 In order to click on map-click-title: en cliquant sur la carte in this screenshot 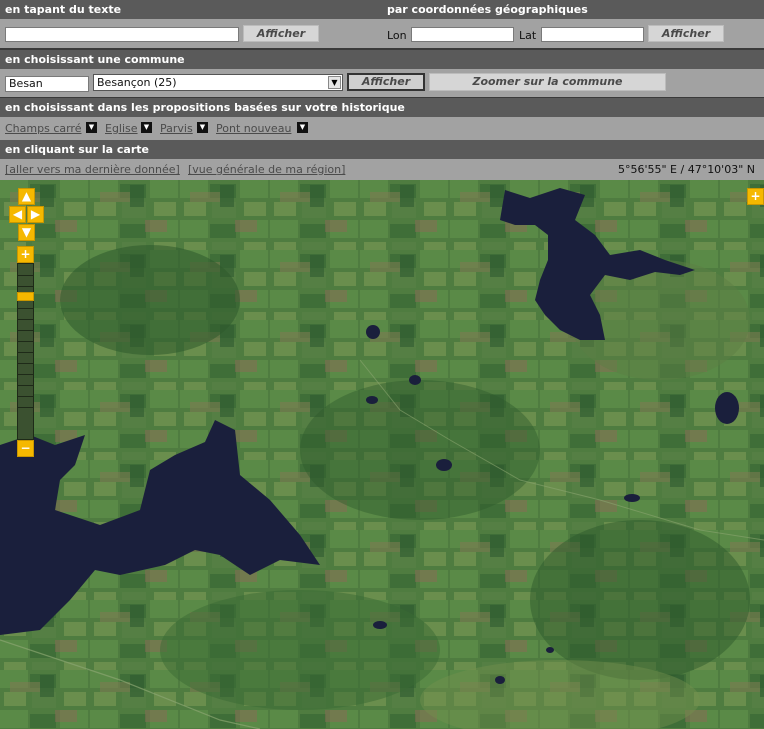, I will do `click(77, 149)`.